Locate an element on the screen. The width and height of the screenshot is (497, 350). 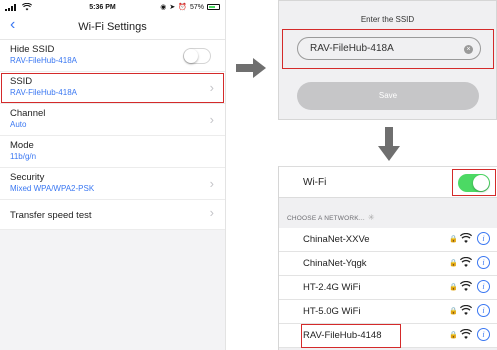
wifi-toggle-highlight is located at coordinates (474, 182).